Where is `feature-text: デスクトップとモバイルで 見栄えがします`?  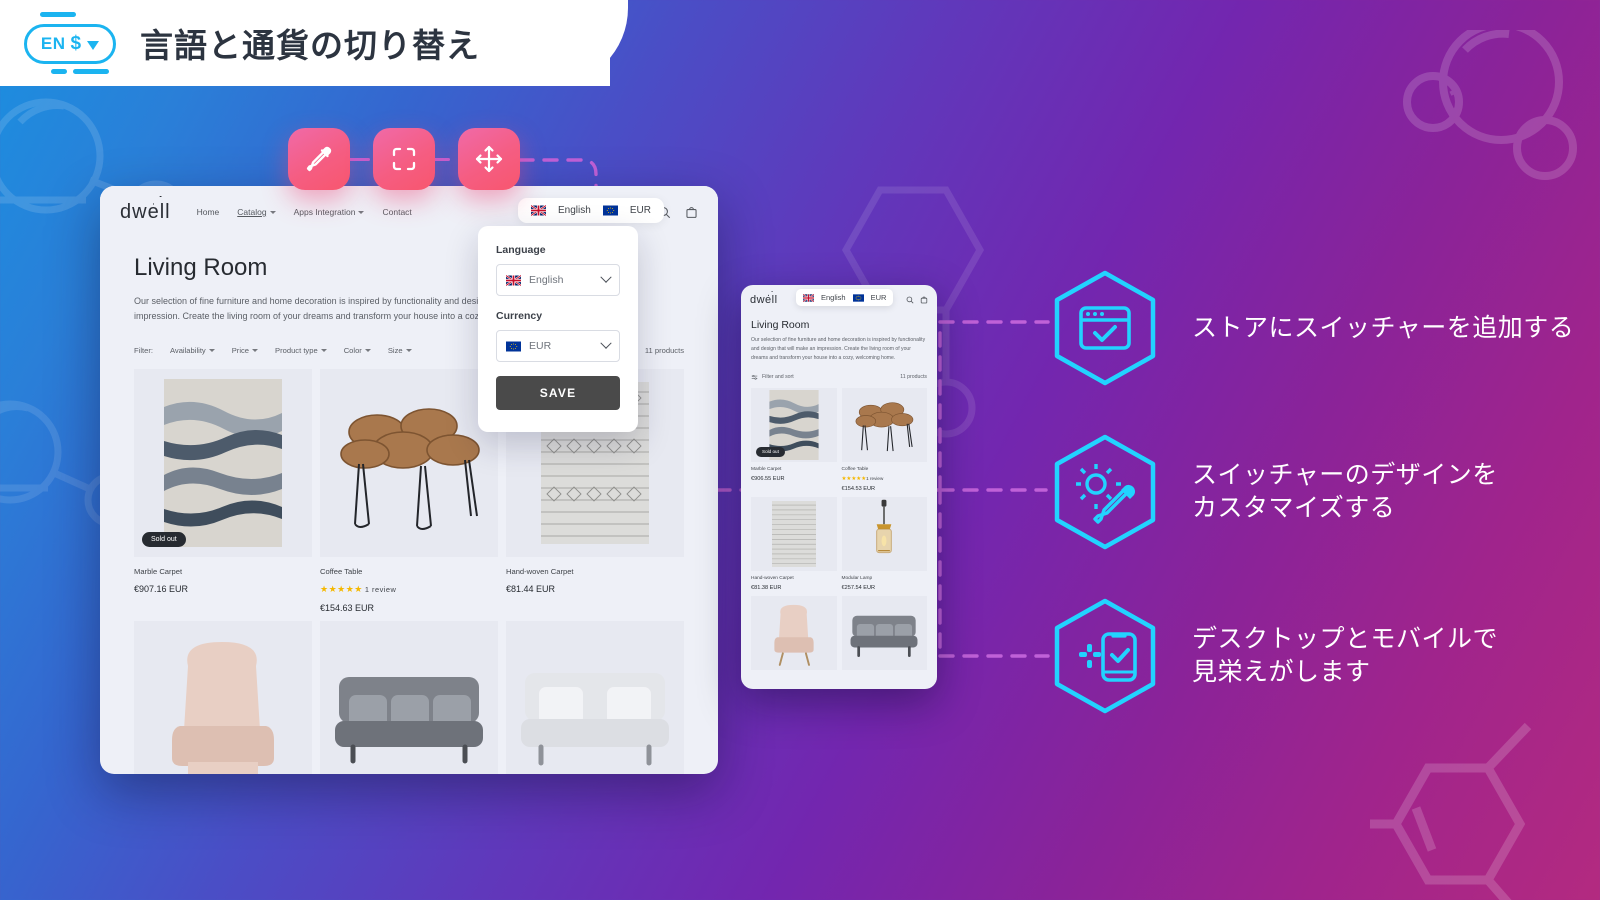
feature-text: デスクトップとモバイルで 見栄えがします is located at coordinates (1345, 655).